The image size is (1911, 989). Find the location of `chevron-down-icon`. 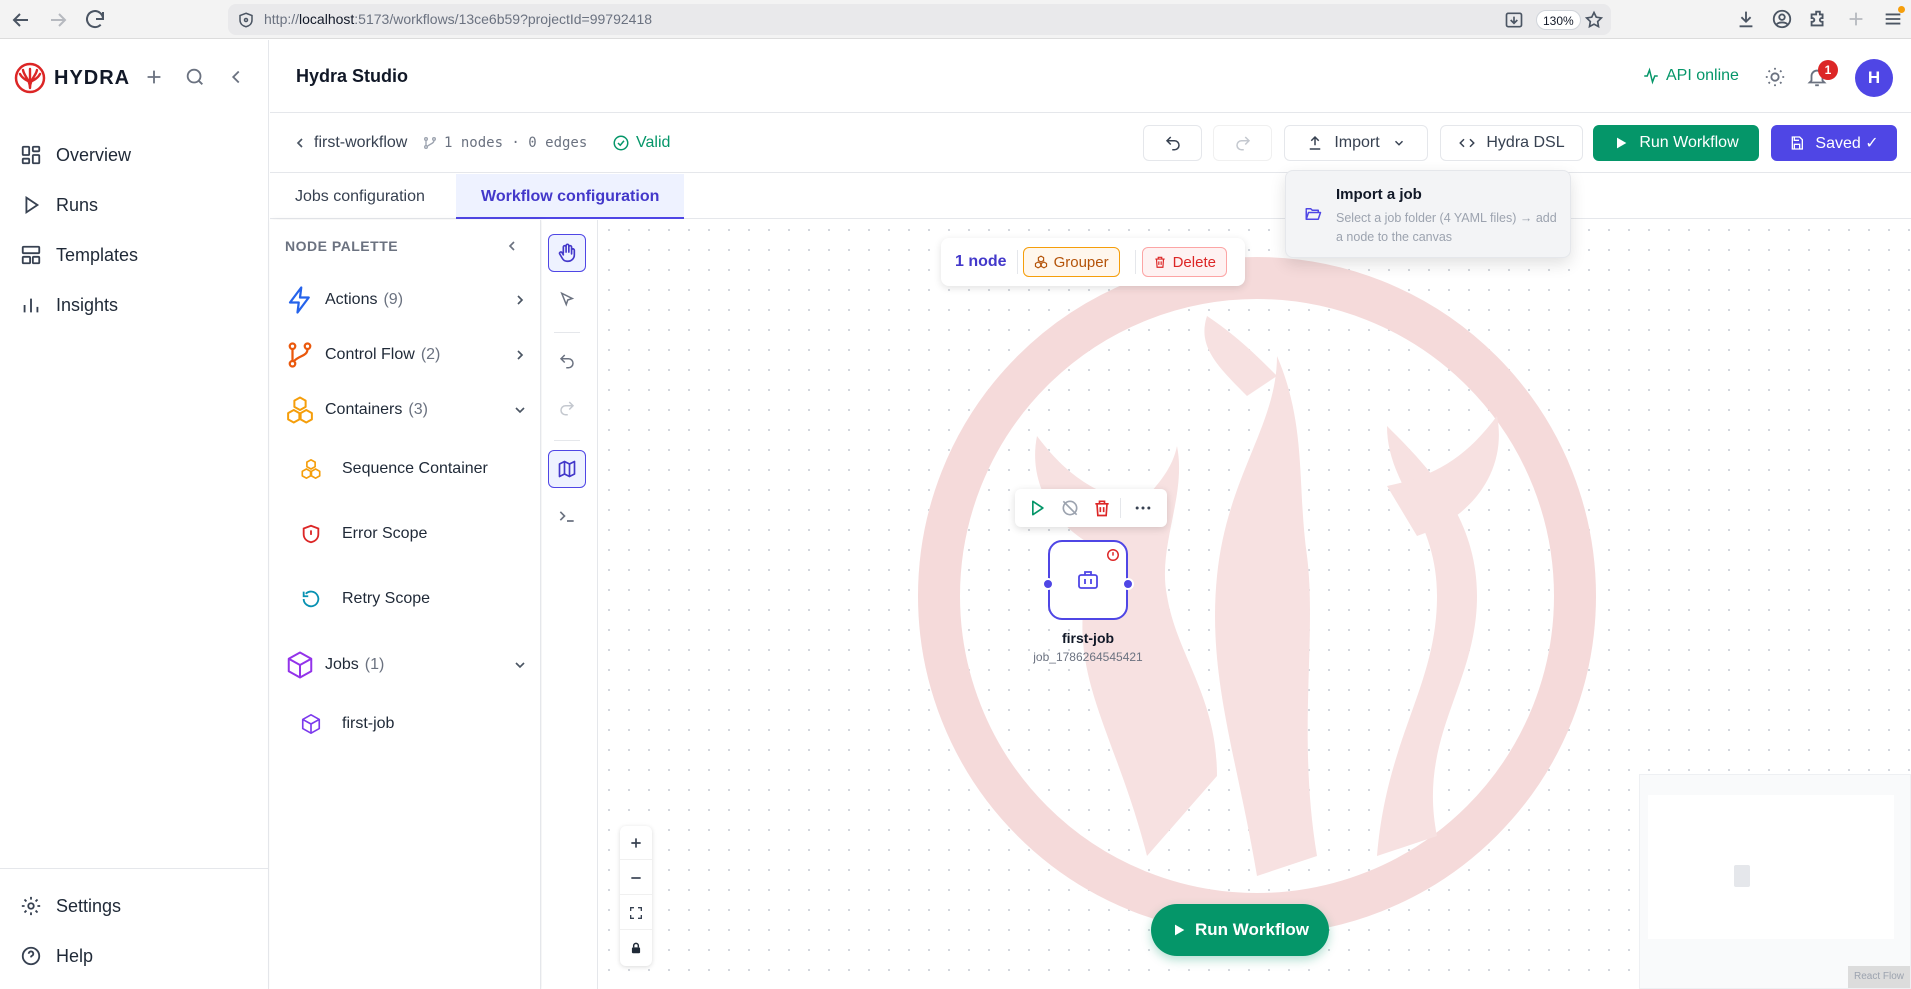

chevron-down-icon is located at coordinates (520, 410).